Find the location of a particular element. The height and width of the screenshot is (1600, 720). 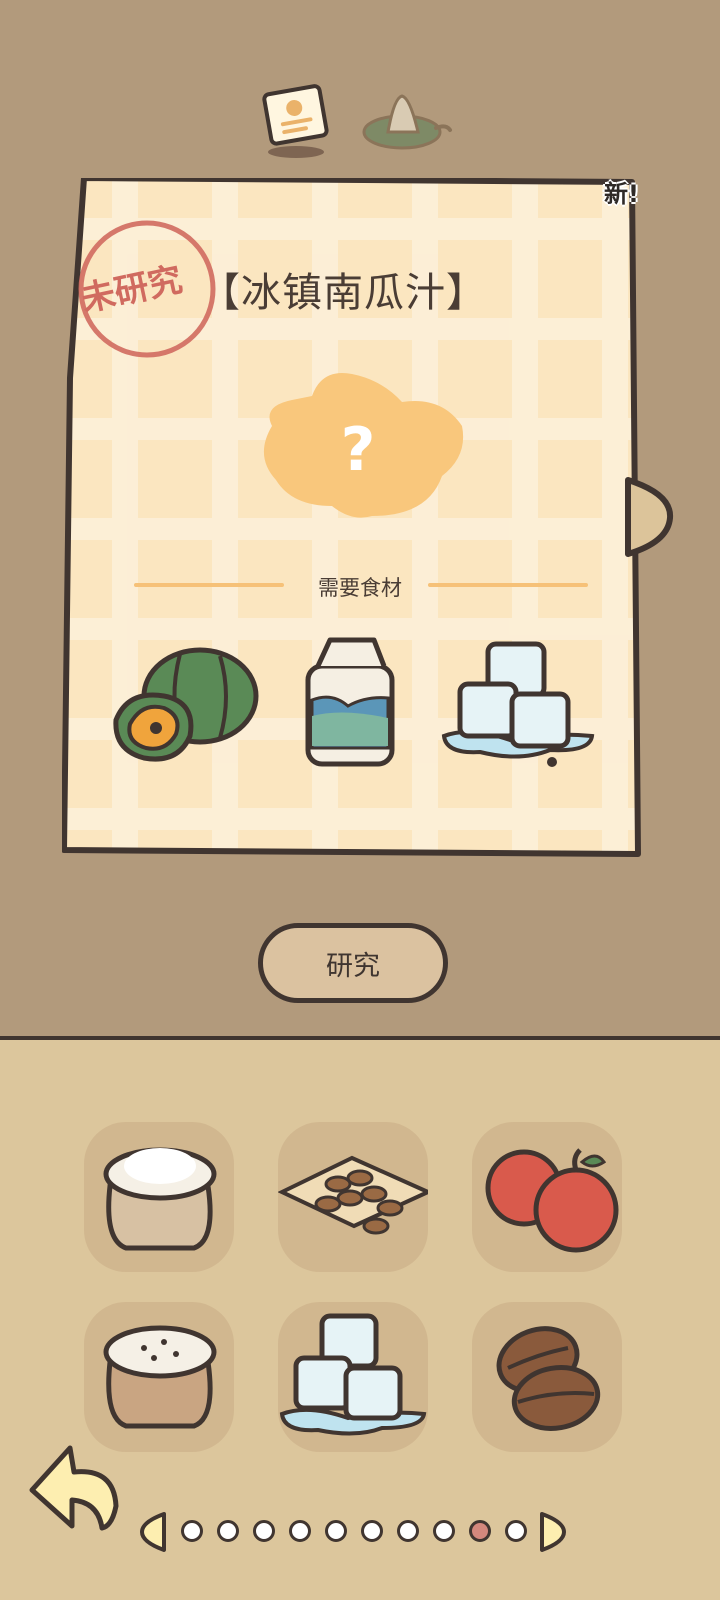

inventory-slot-apples is located at coordinates (547, 1197).